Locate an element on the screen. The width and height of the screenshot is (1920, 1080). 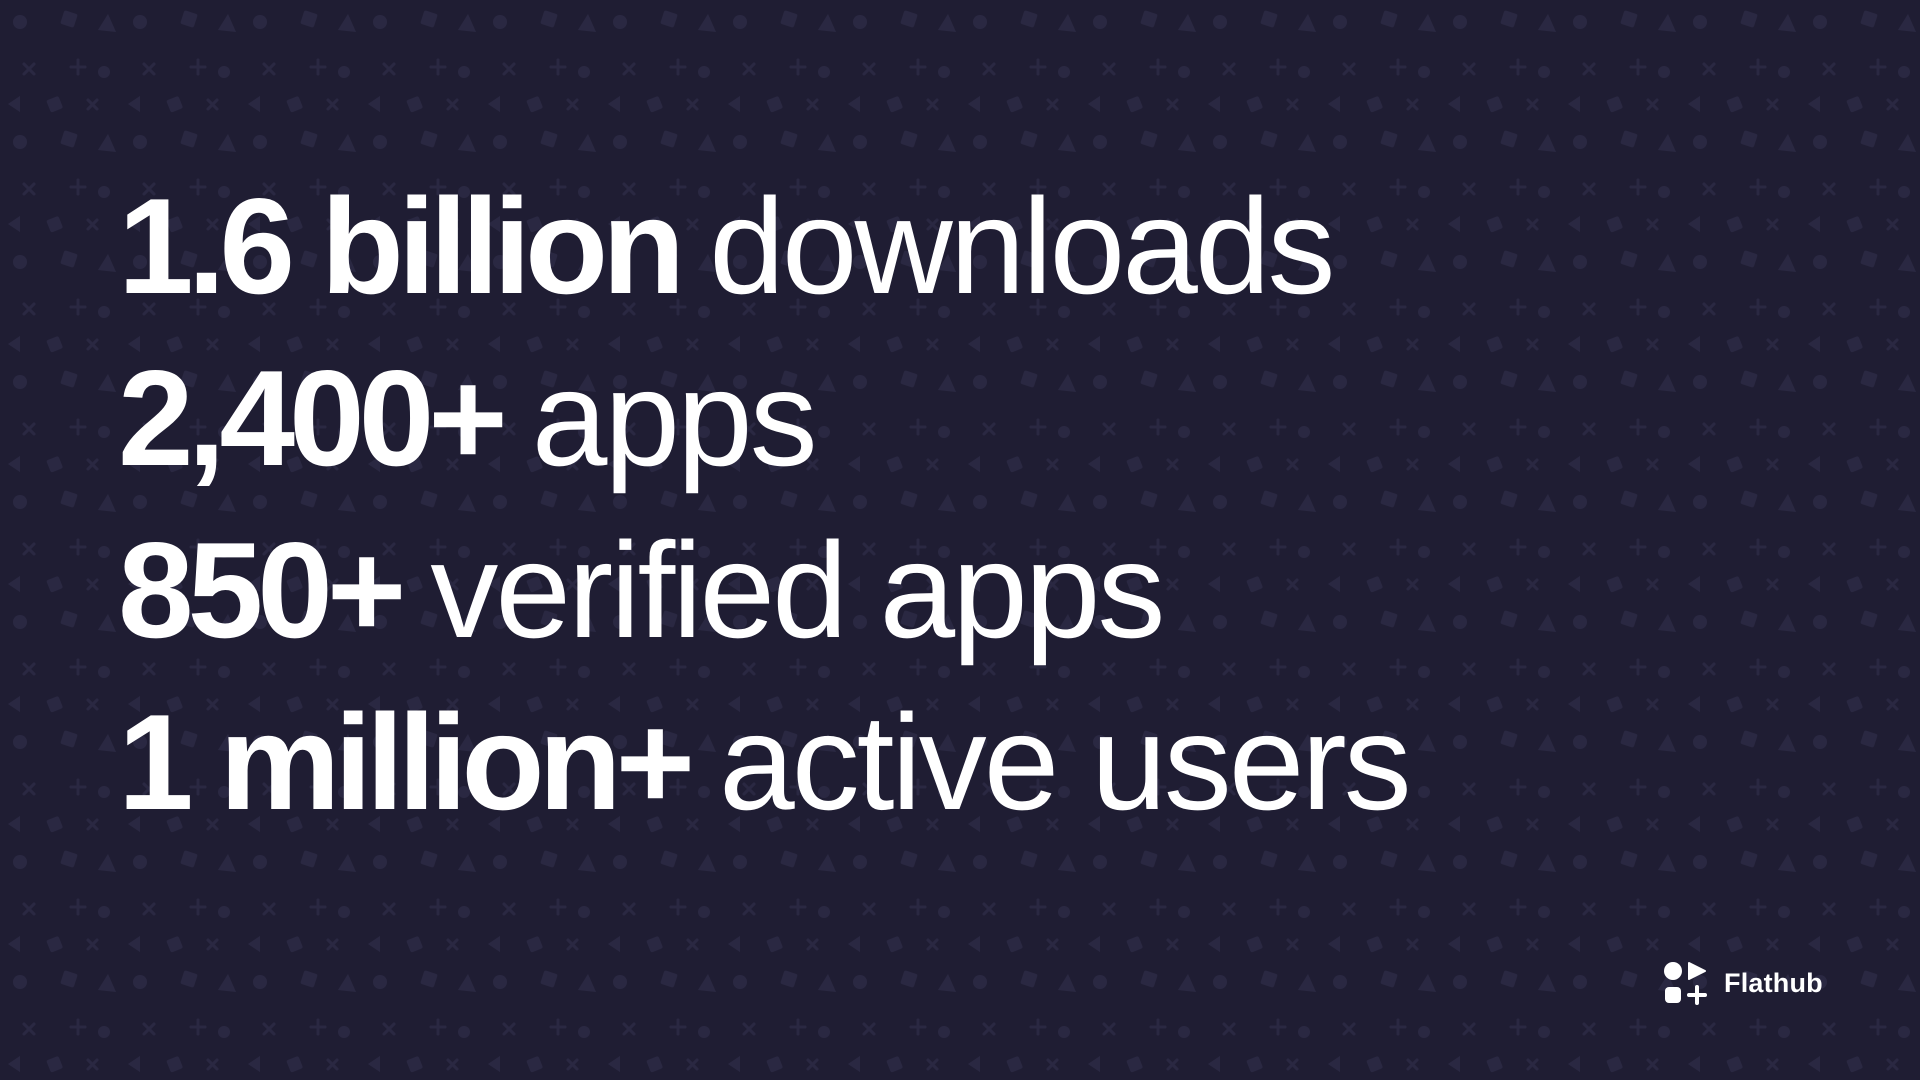
stat-value: 850+ is located at coordinates (262, 590).